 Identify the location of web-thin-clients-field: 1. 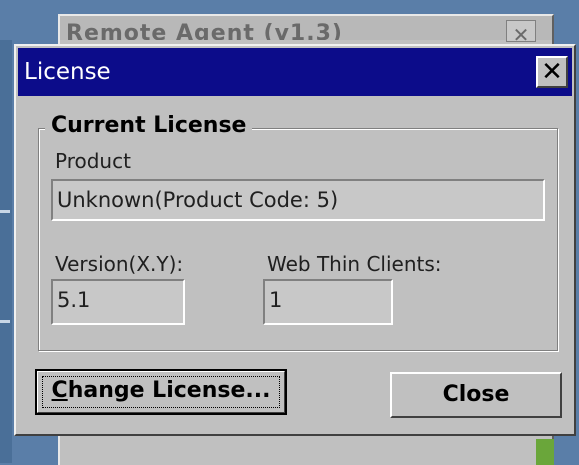
(328, 302).